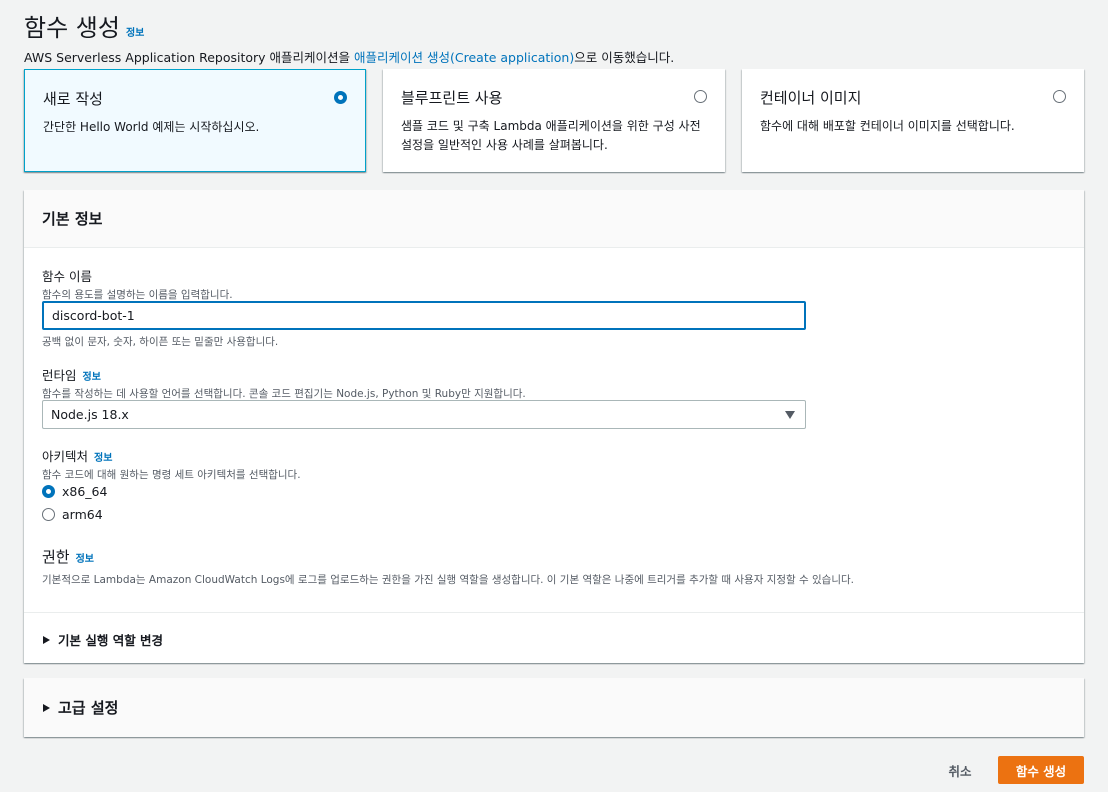  What do you see at coordinates (624, 57) in the screenshot?
I see `subtitle-suffix: 으로 이동했습니다.` at bounding box center [624, 57].